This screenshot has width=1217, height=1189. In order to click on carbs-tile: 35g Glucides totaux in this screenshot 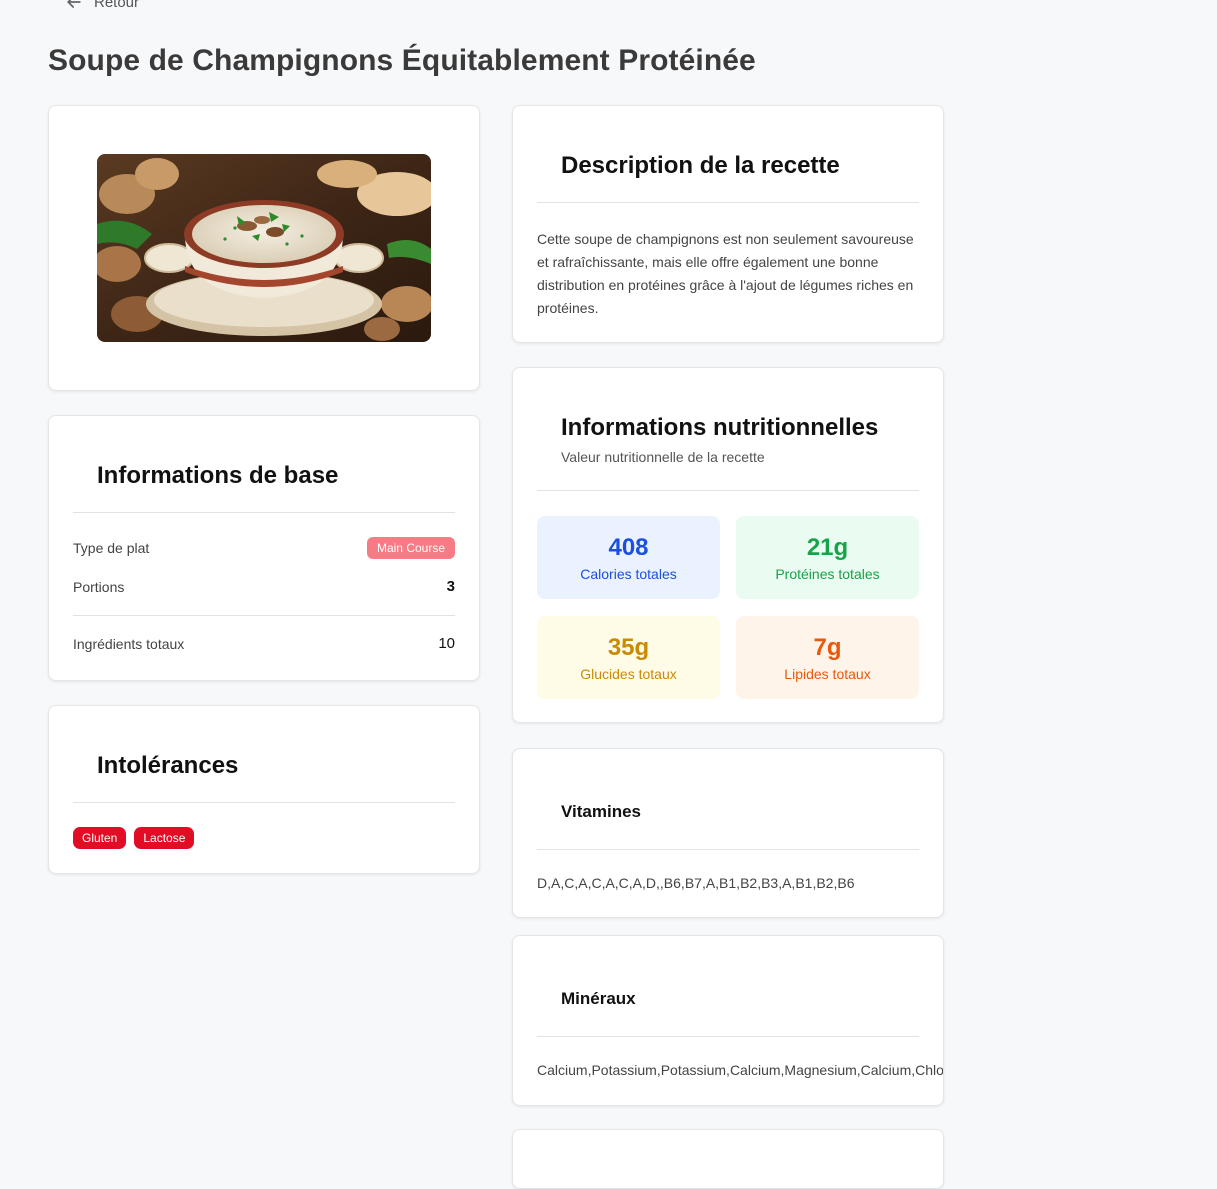, I will do `click(628, 657)`.